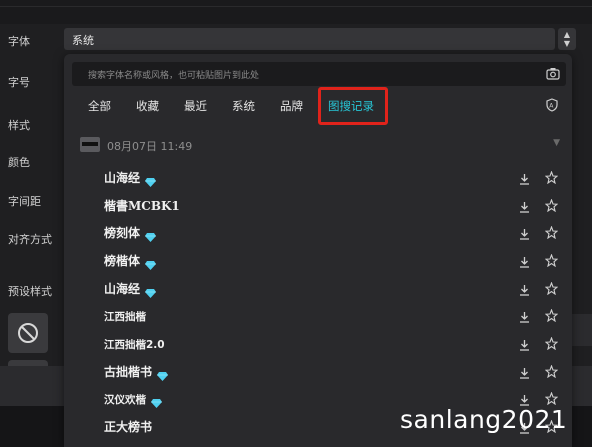  What do you see at coordinates (125, 317) in the screenshot?
I see `font-name: 江西拙楷` at bounding box center [125, 317].